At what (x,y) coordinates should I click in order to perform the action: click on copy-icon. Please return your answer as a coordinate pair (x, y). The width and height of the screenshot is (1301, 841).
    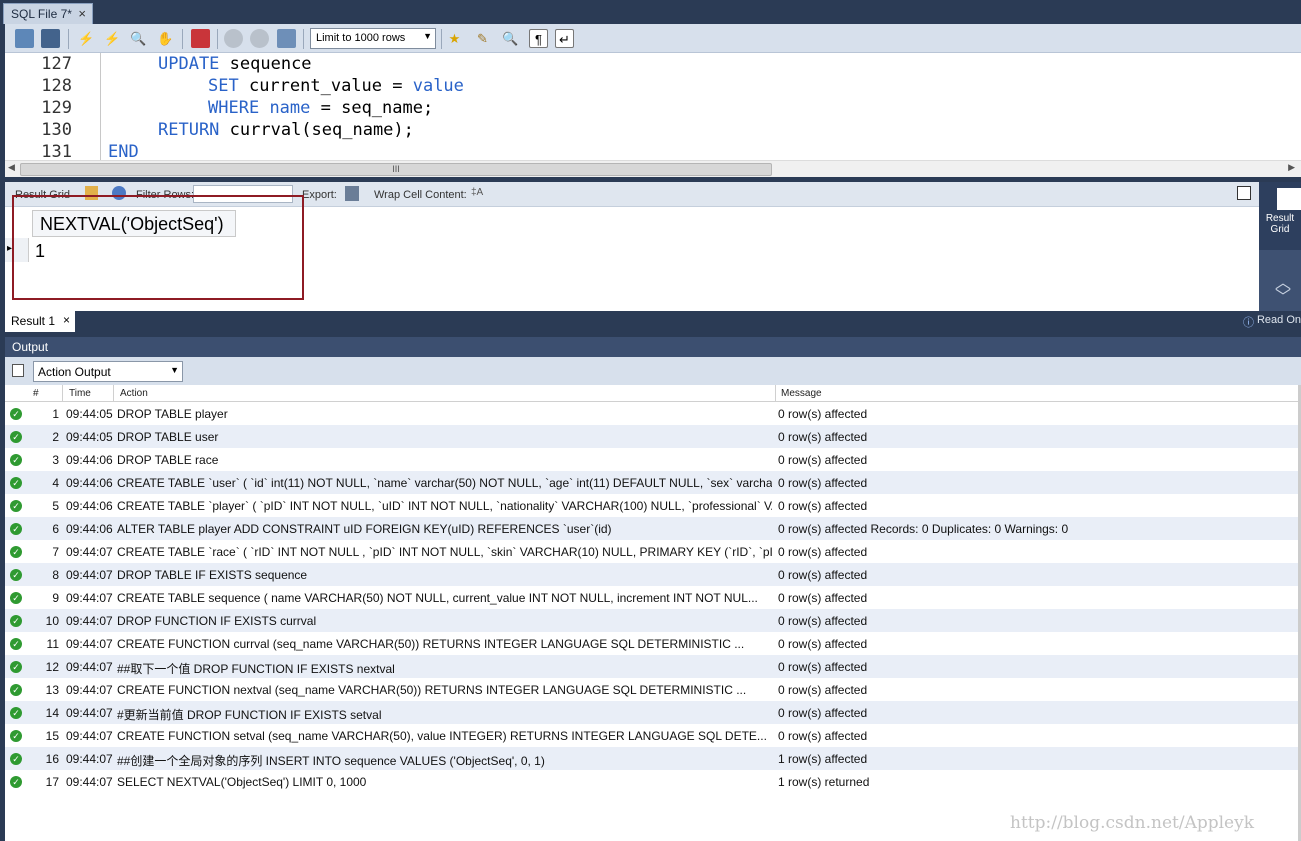
    Looking at the image, I should click on (18, 370).